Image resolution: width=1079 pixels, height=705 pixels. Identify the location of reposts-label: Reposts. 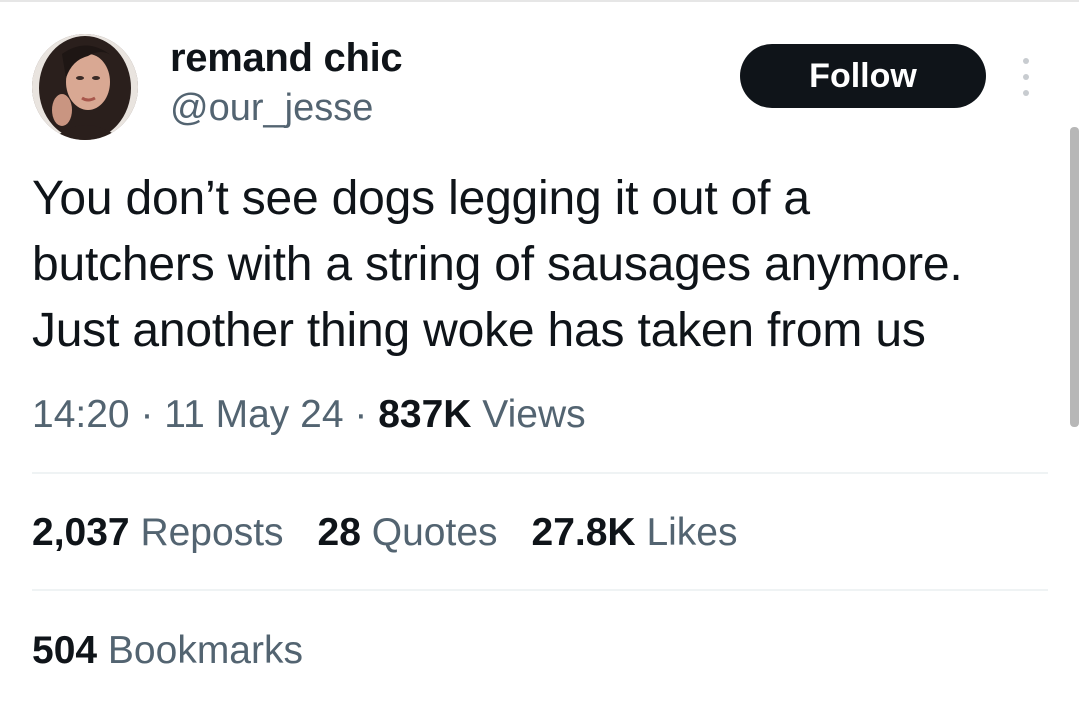
(212, 532).